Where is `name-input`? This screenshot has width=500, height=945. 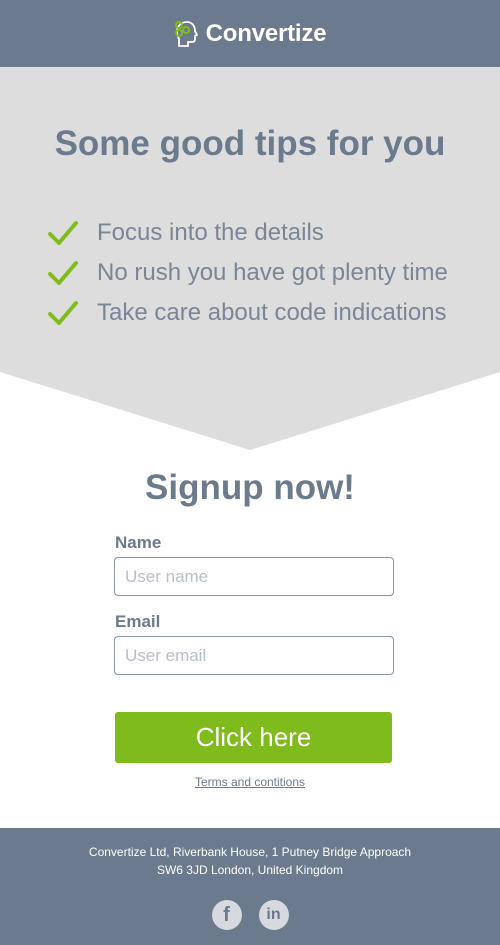 name-input is located at coordinates (254, 576).